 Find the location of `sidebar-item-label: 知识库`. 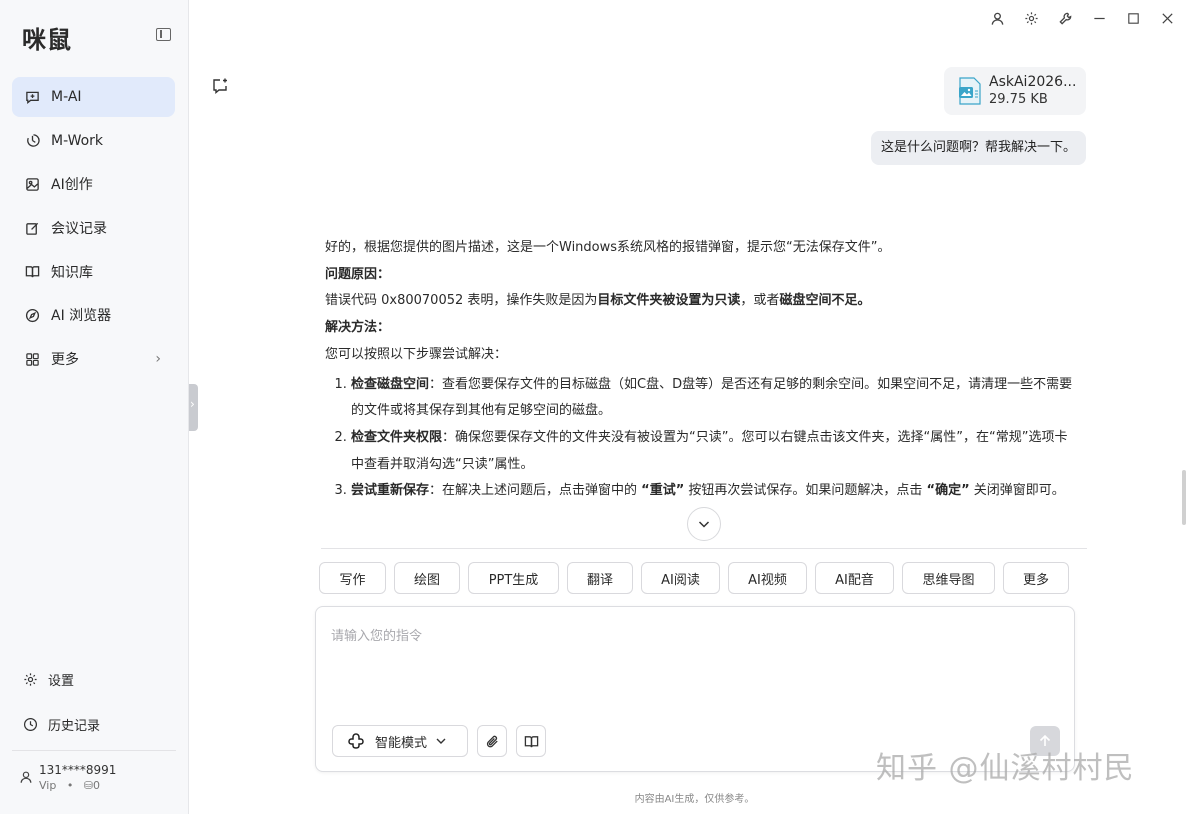

sidebar-item-label: 知识库 is located at coordinates (72, 272).